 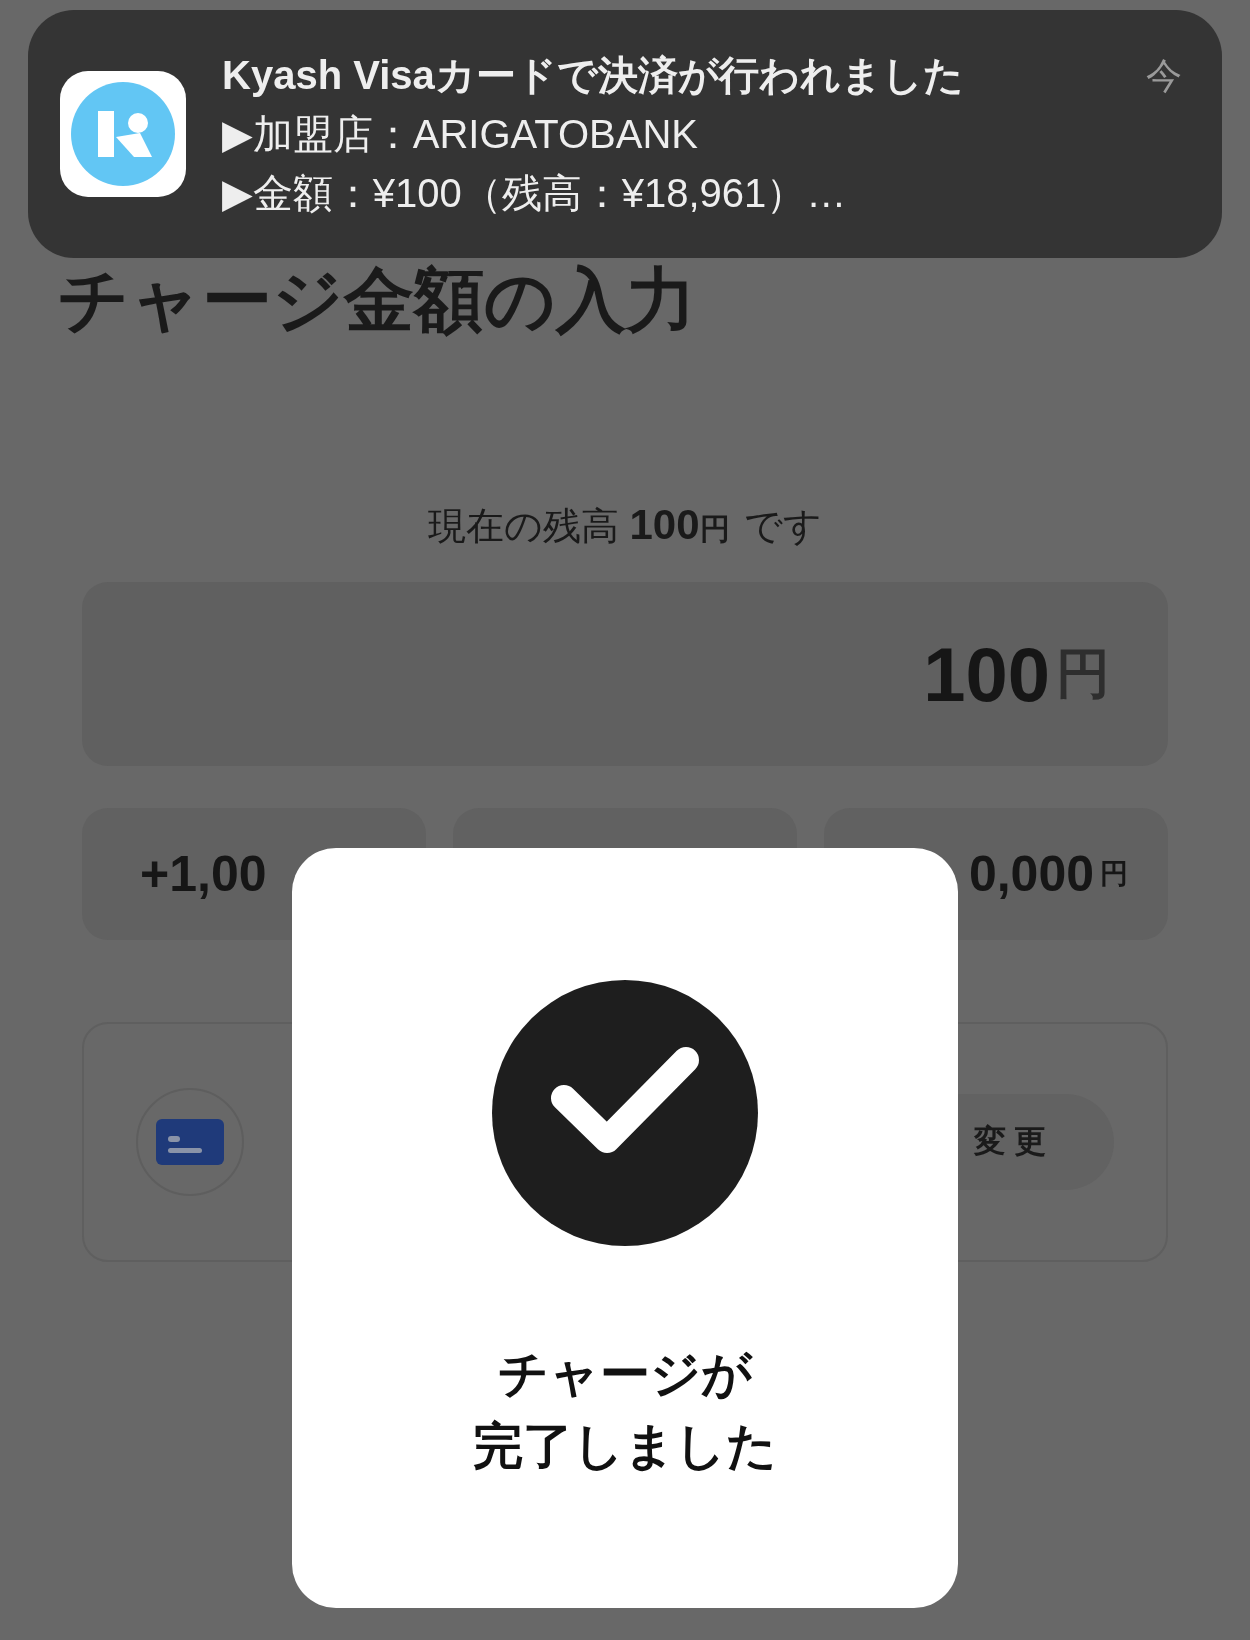 I want to click on notification-text: ▶加盟店：ARIGATOBANK, so click(x=460, y=134).